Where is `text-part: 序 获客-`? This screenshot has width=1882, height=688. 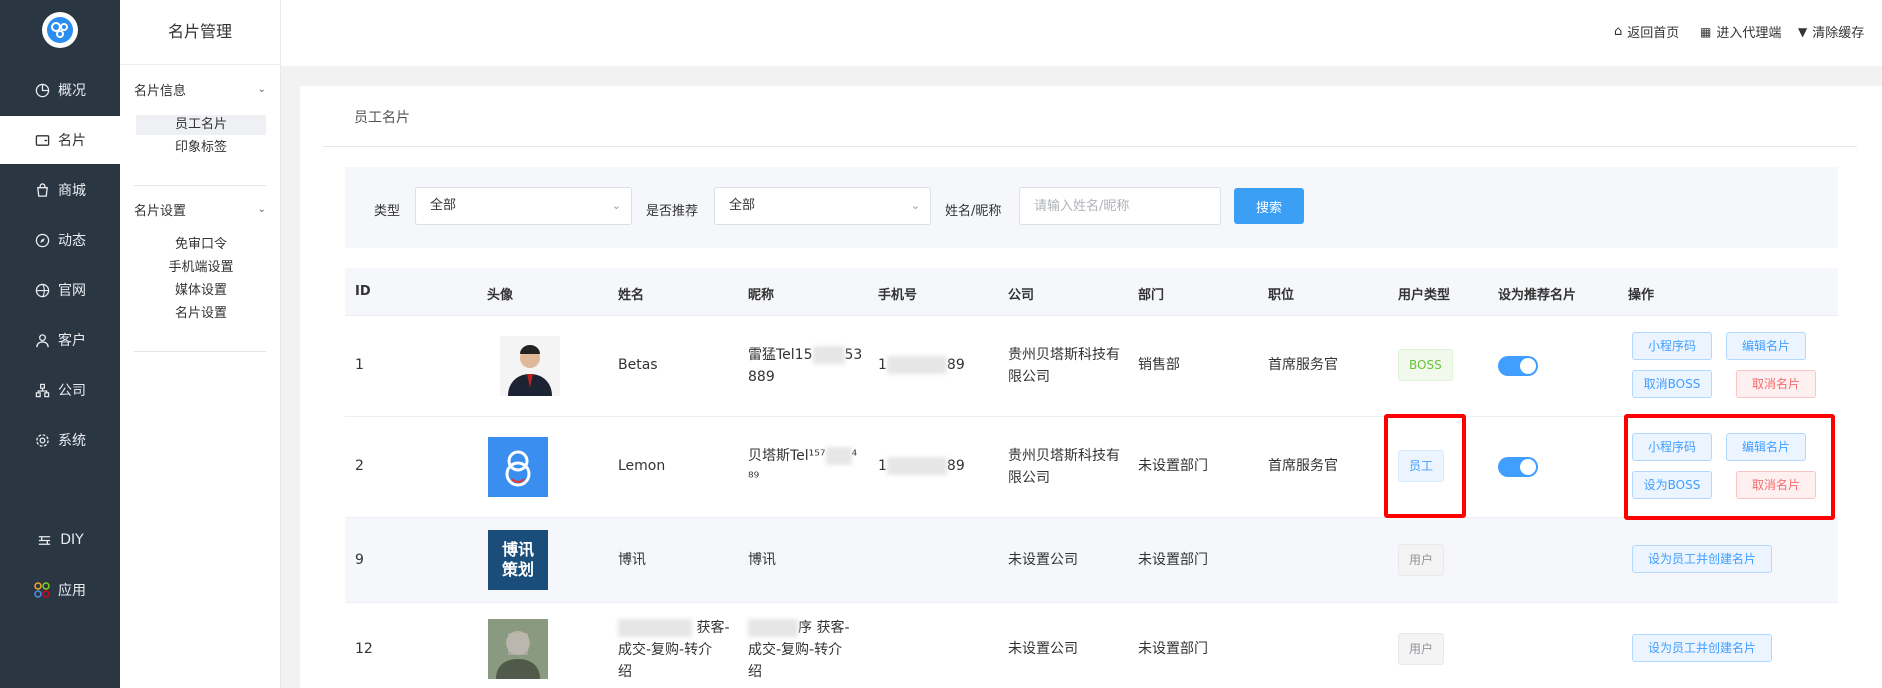 text-part: 序 获客- is located at coordinates (824, 628).